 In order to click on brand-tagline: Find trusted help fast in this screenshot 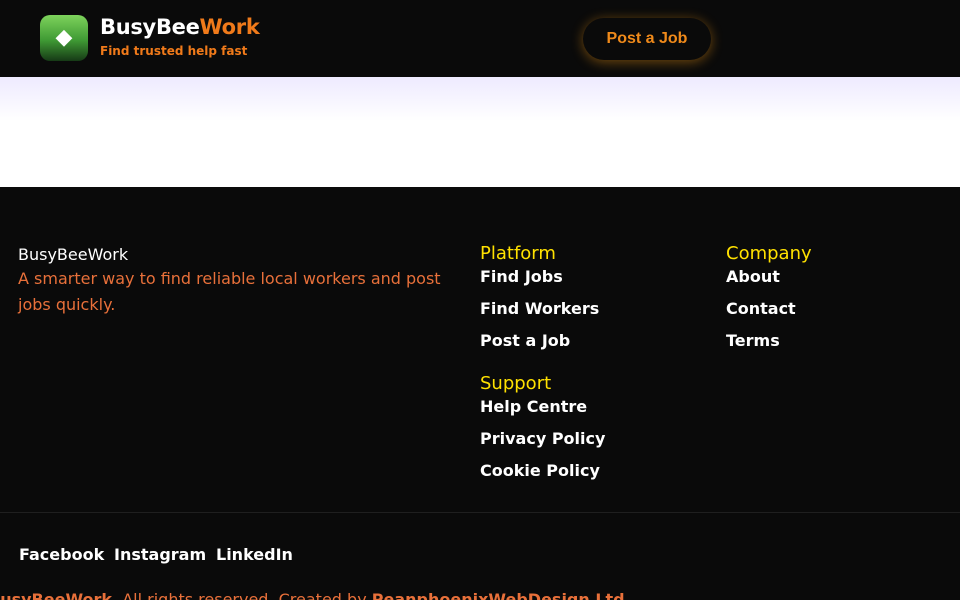, I will do `click(174, 51)`.